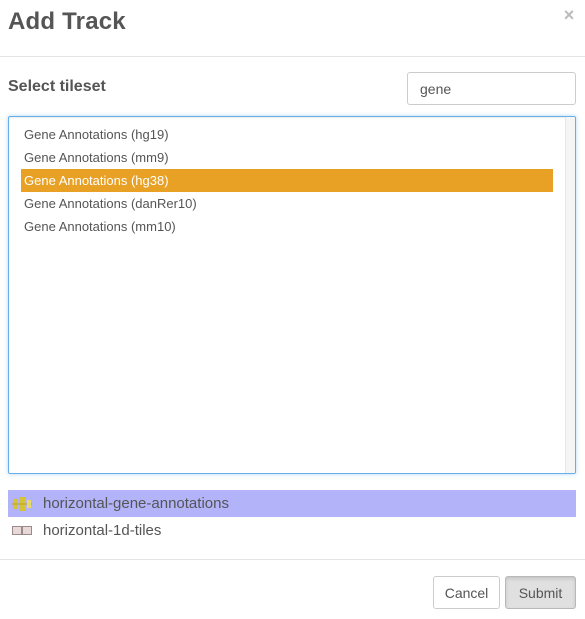 Image resolution: width=585 pixels, height=619 pixels. Describe the element at coordinates (292, 589) in the screenshot. I see `dialog-footer: Cancel Submit` at that location.